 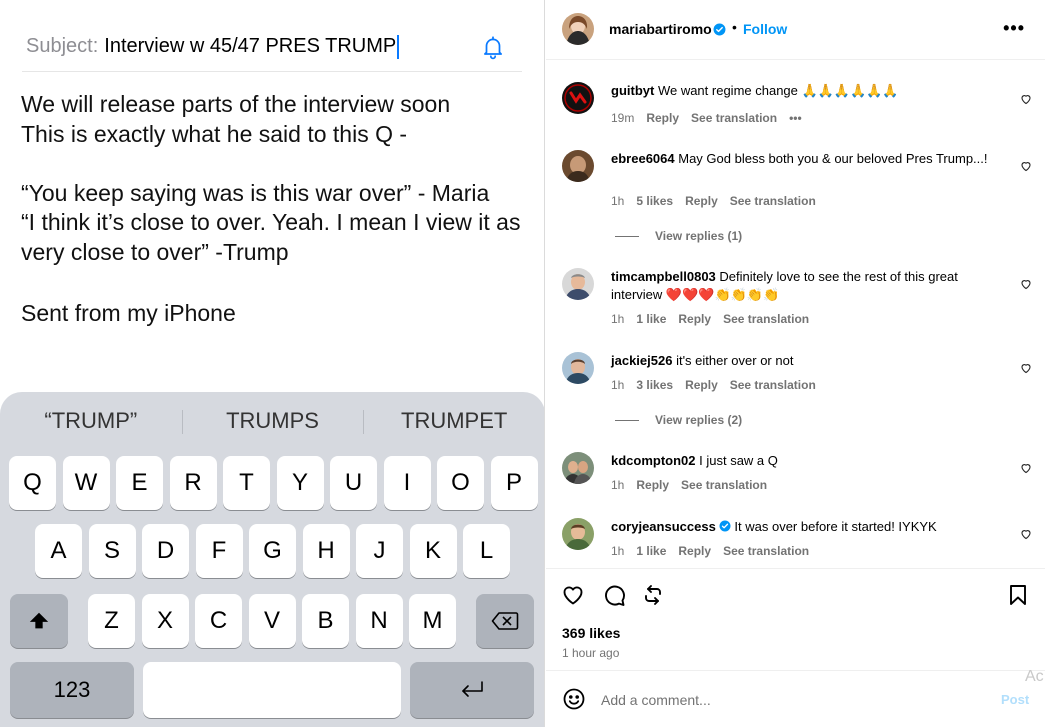 What do you see at coordinates (91, 421) in the screenshot?
I see `suggestion-item: “TRUMP”` at bounding box center [91, 421].